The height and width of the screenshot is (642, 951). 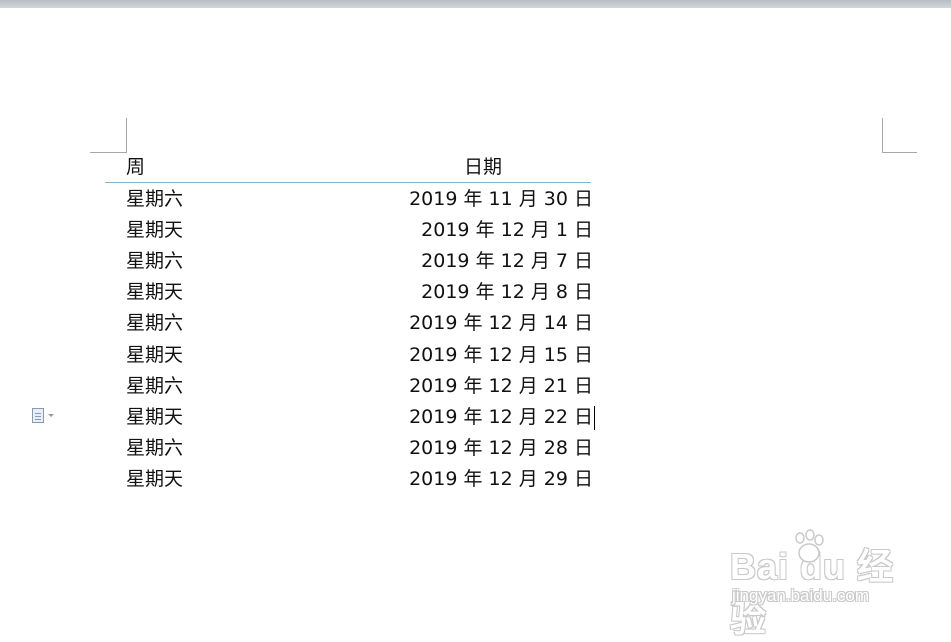 I want to click on paw-icon, so click(x=809, y=546).